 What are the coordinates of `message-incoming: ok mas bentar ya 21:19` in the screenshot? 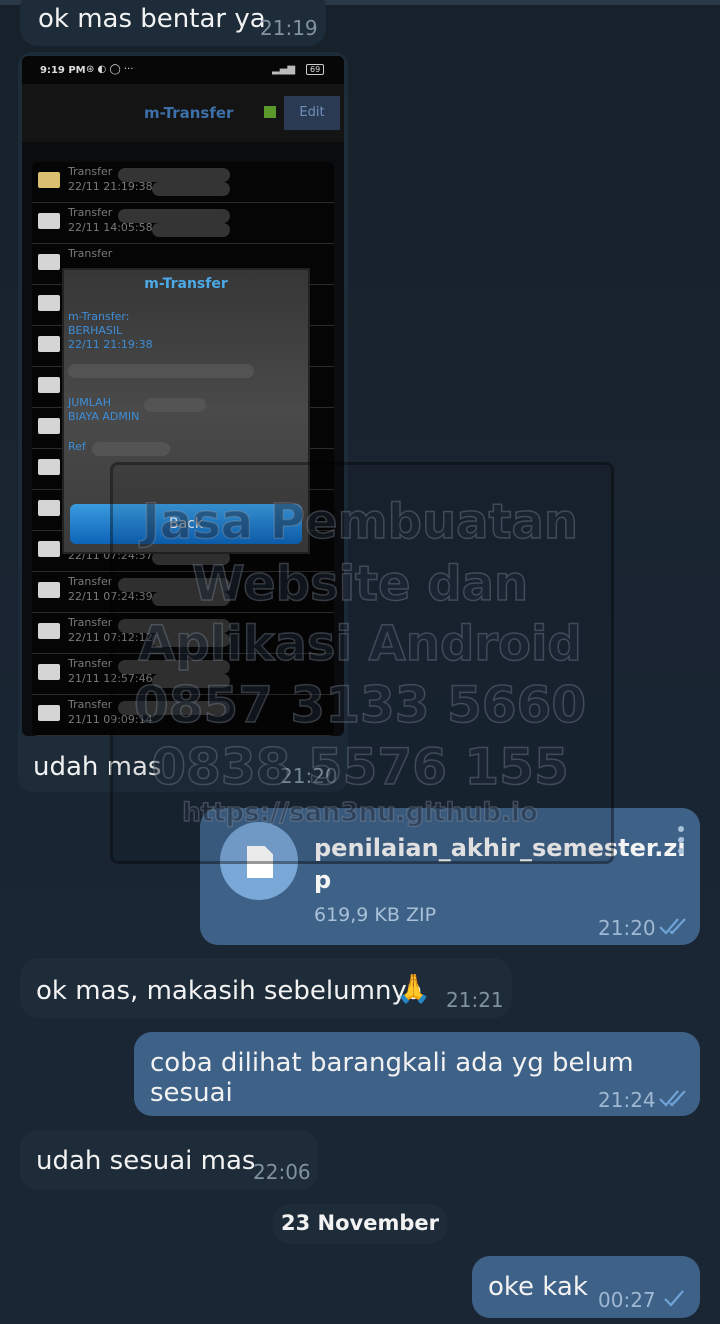 It's located at (173, 23).